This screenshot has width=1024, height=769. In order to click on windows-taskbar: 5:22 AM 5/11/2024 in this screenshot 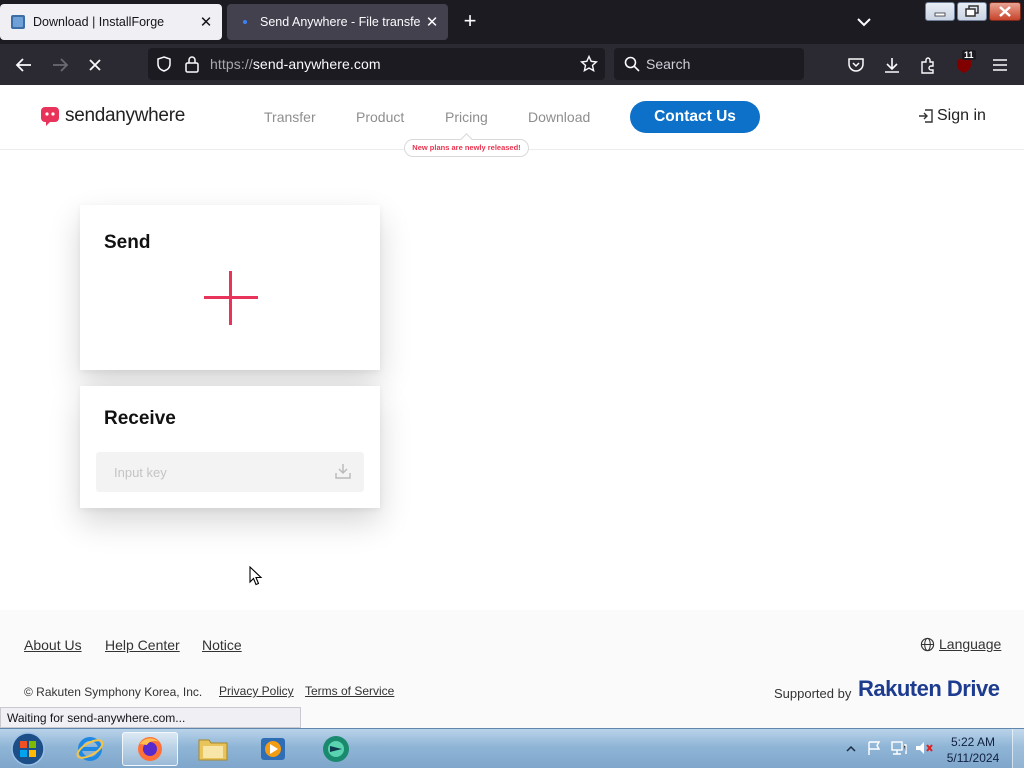, I will do `click(512, 748)`.